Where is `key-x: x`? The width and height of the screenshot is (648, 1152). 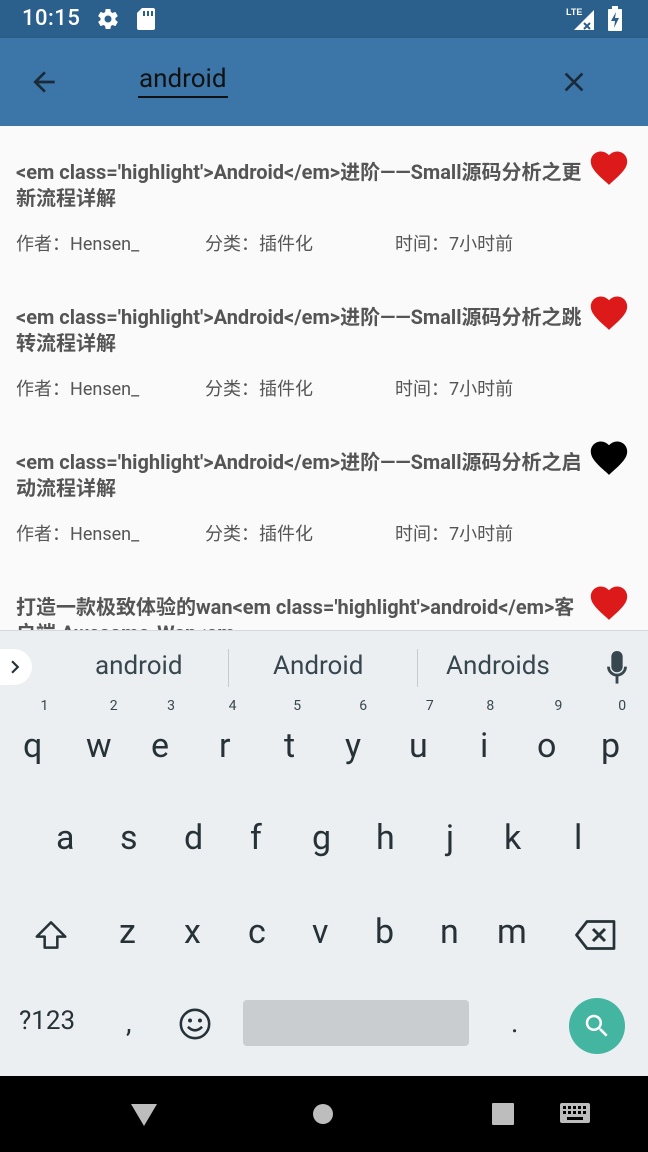
key-x: x is located at coordinates (192, 932).